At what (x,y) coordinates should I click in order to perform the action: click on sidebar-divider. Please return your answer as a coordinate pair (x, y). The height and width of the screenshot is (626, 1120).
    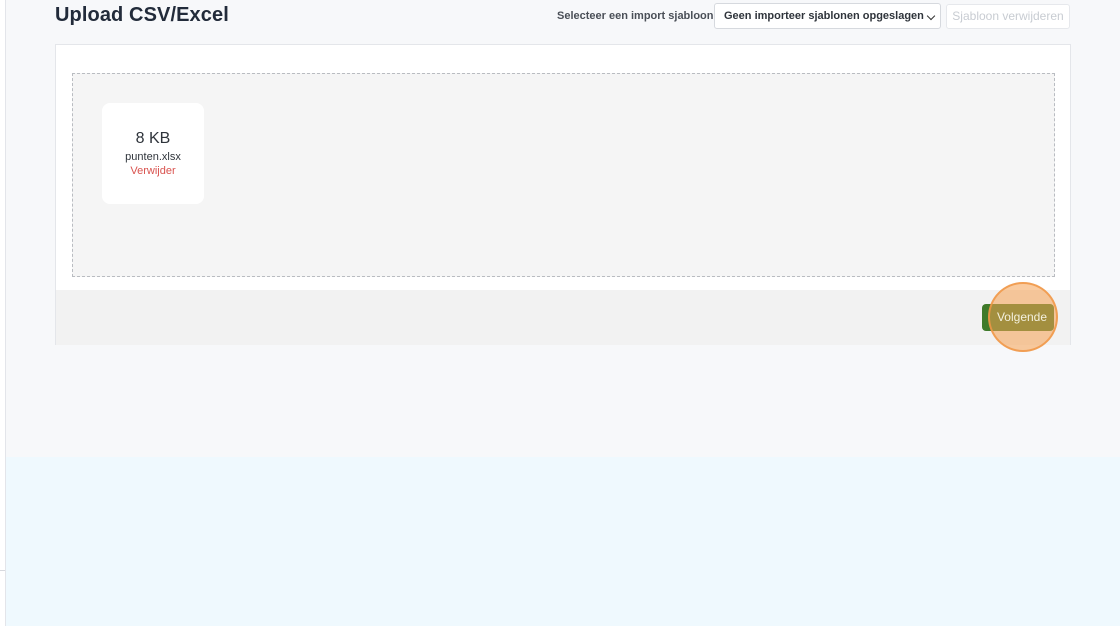
    Looking at the image, I should click on (2, 570).